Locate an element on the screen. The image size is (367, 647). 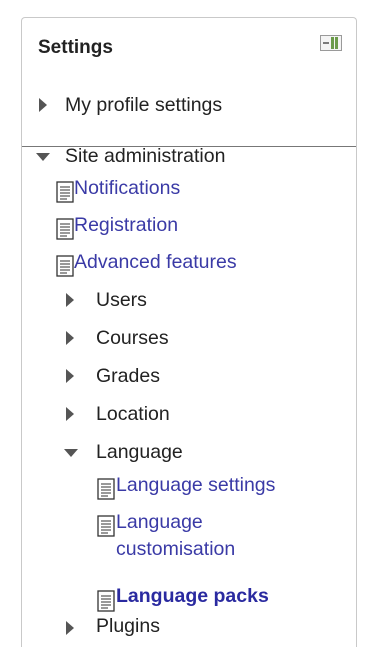
nav-link-language-settings: Language settings is located at coordinates (195, 485).